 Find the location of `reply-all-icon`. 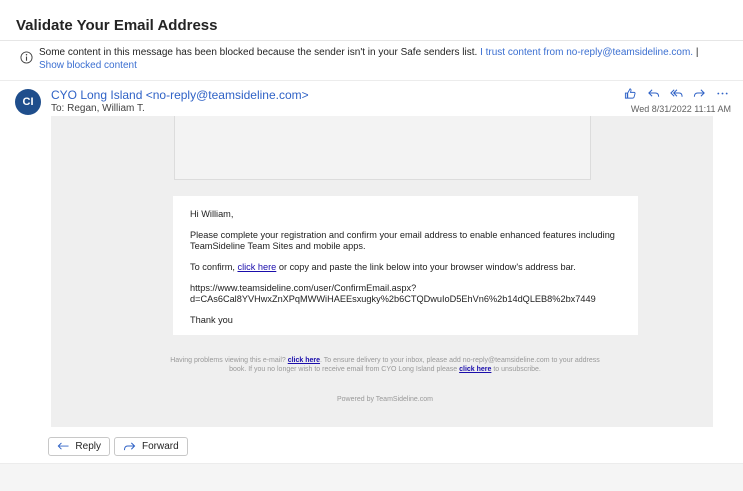

reply-all-icon is located at coordinates (676, 92).